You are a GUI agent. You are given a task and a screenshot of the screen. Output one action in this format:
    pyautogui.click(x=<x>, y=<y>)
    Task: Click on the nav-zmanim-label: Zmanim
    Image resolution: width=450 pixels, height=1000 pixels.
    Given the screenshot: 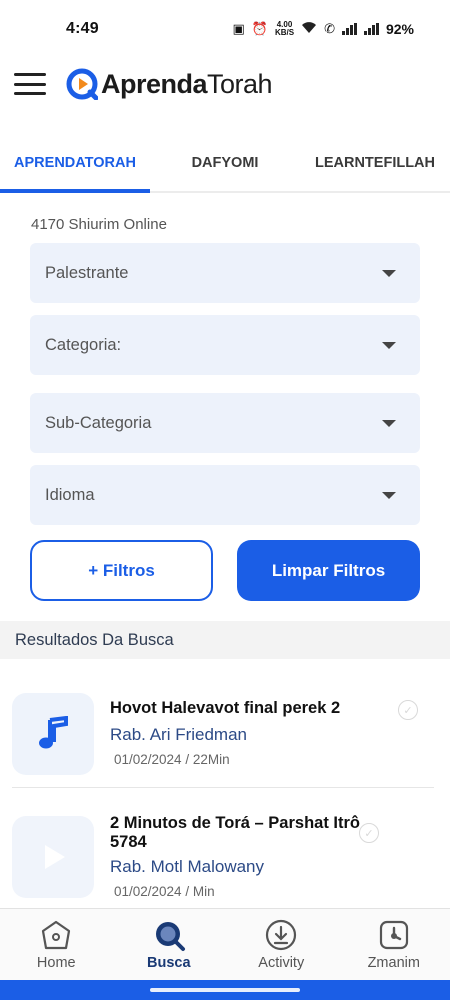 What is the action you would take?
    pyautogui.click(x=393, y=963)
    